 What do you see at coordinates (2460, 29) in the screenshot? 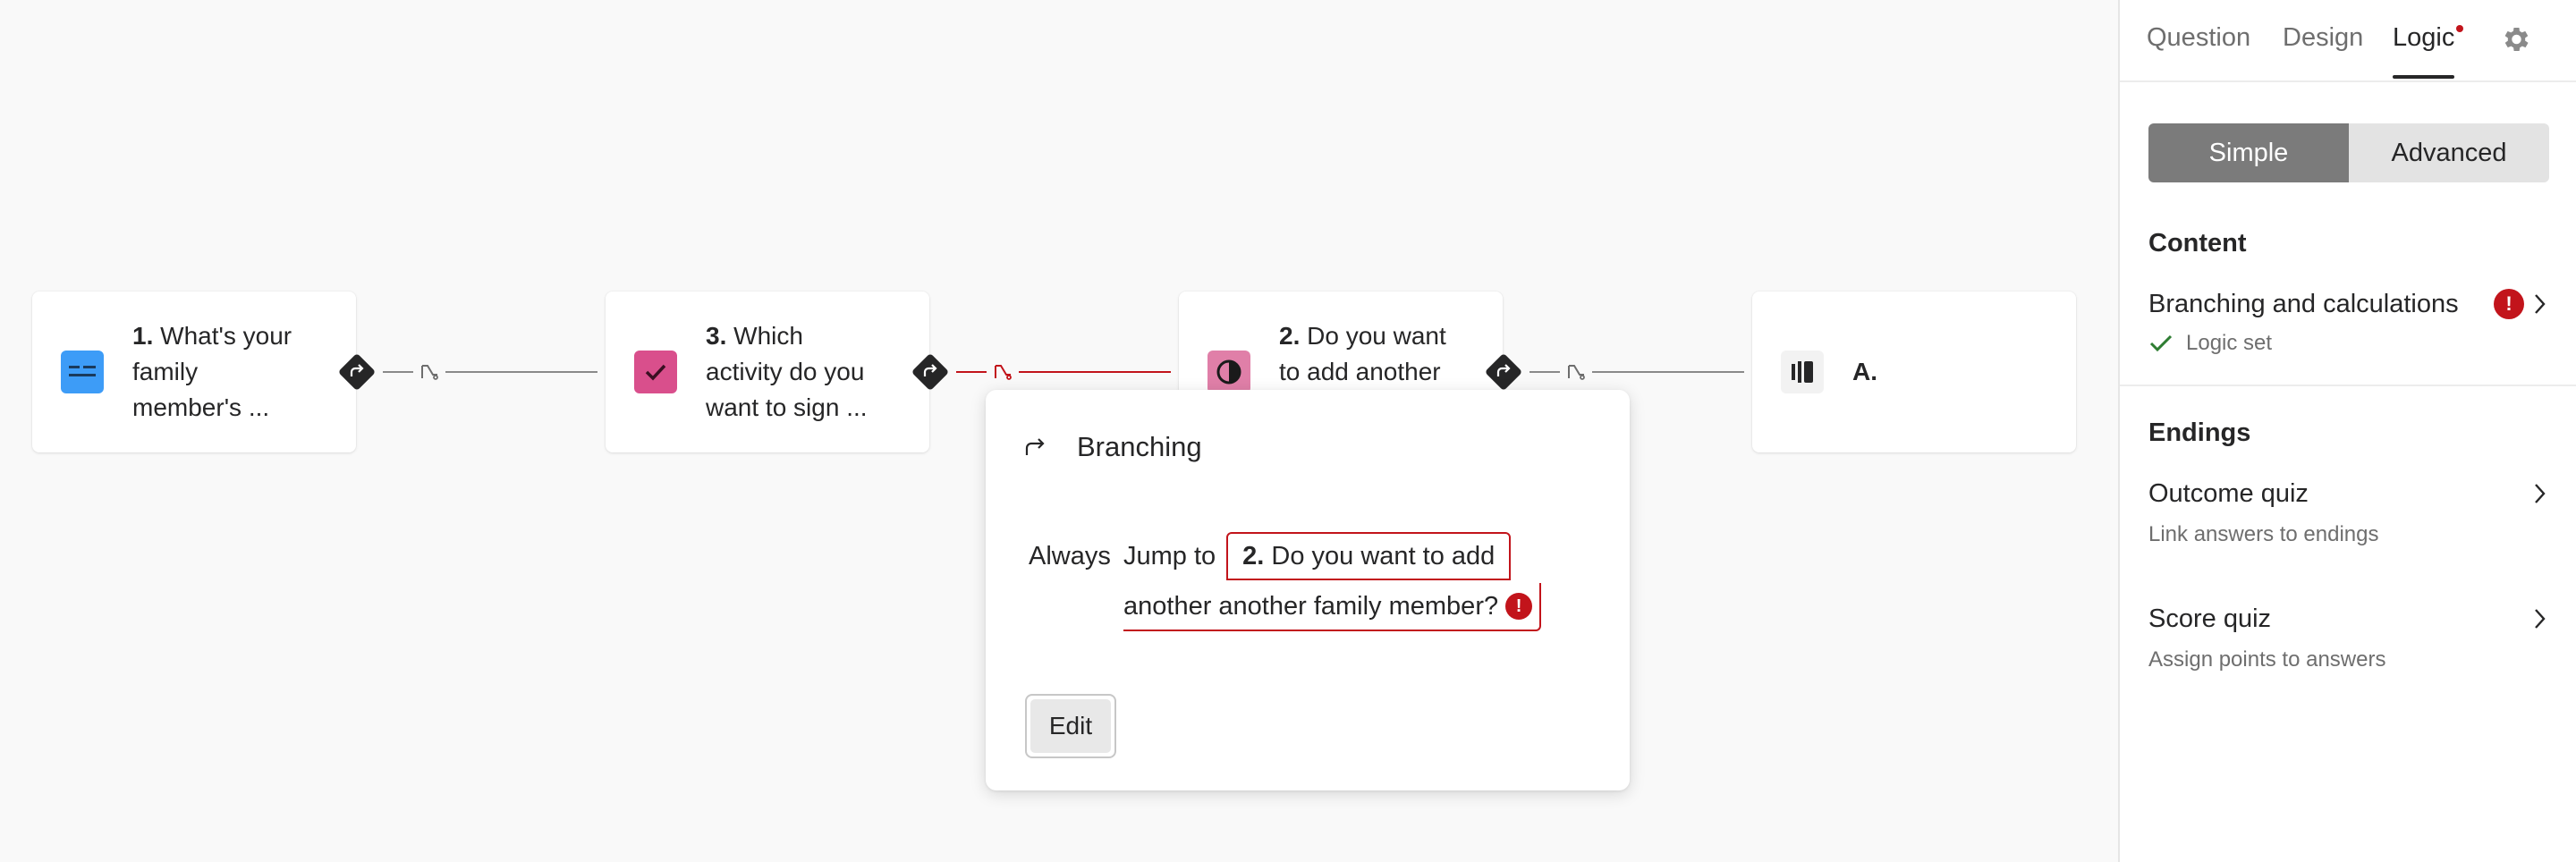
I see `notification-dot` at bounding box center [2460, 29].